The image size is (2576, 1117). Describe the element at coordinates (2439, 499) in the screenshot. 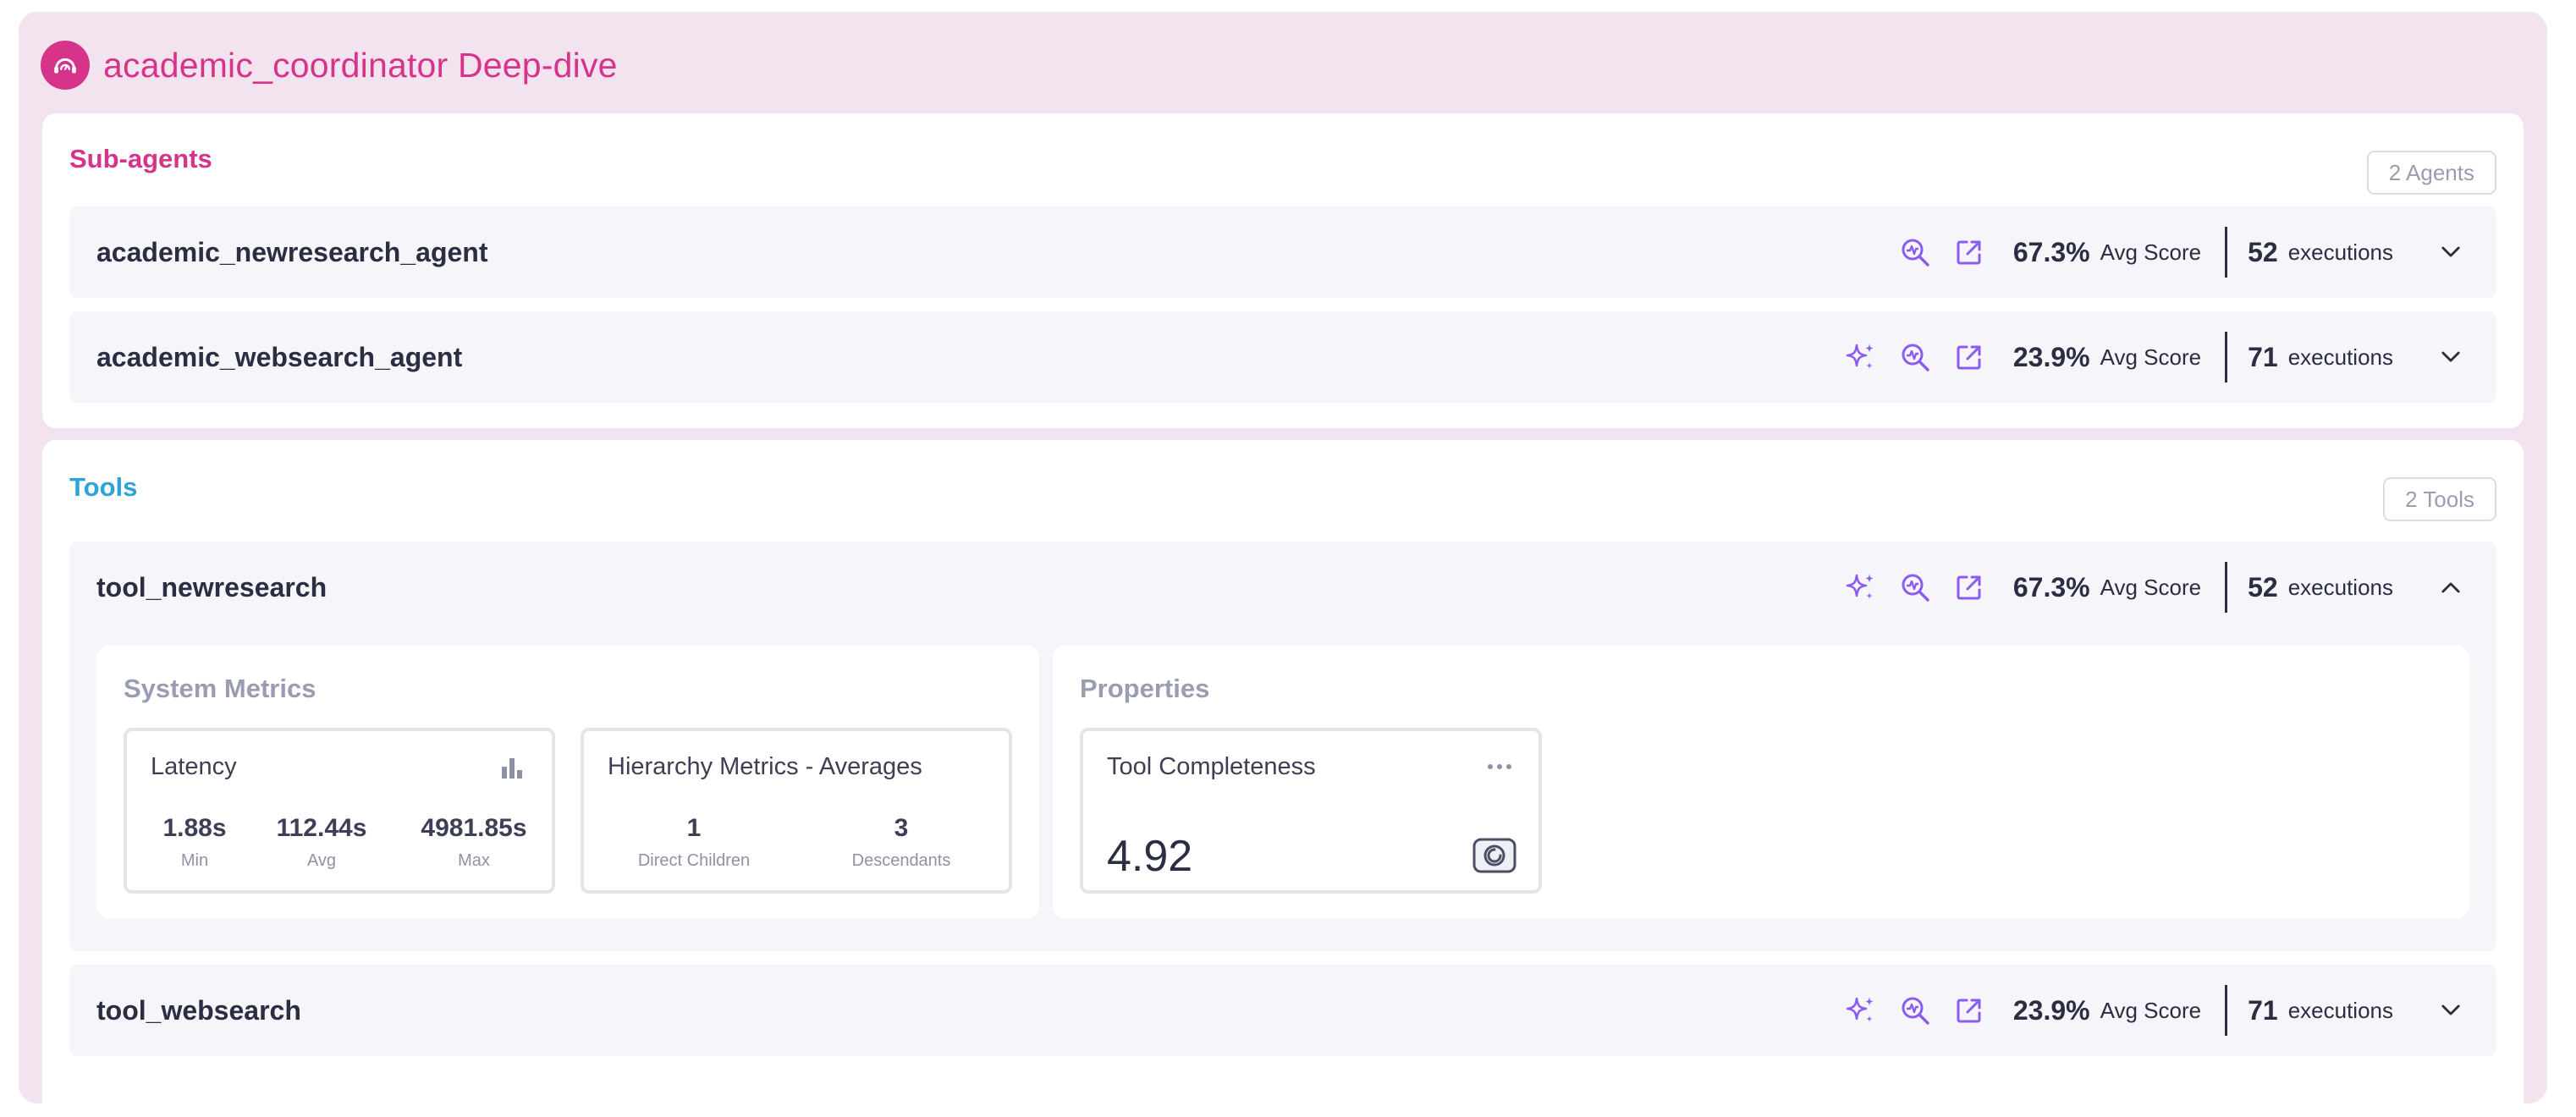

I see `tools-count-badge: 2 Tools` at that location.